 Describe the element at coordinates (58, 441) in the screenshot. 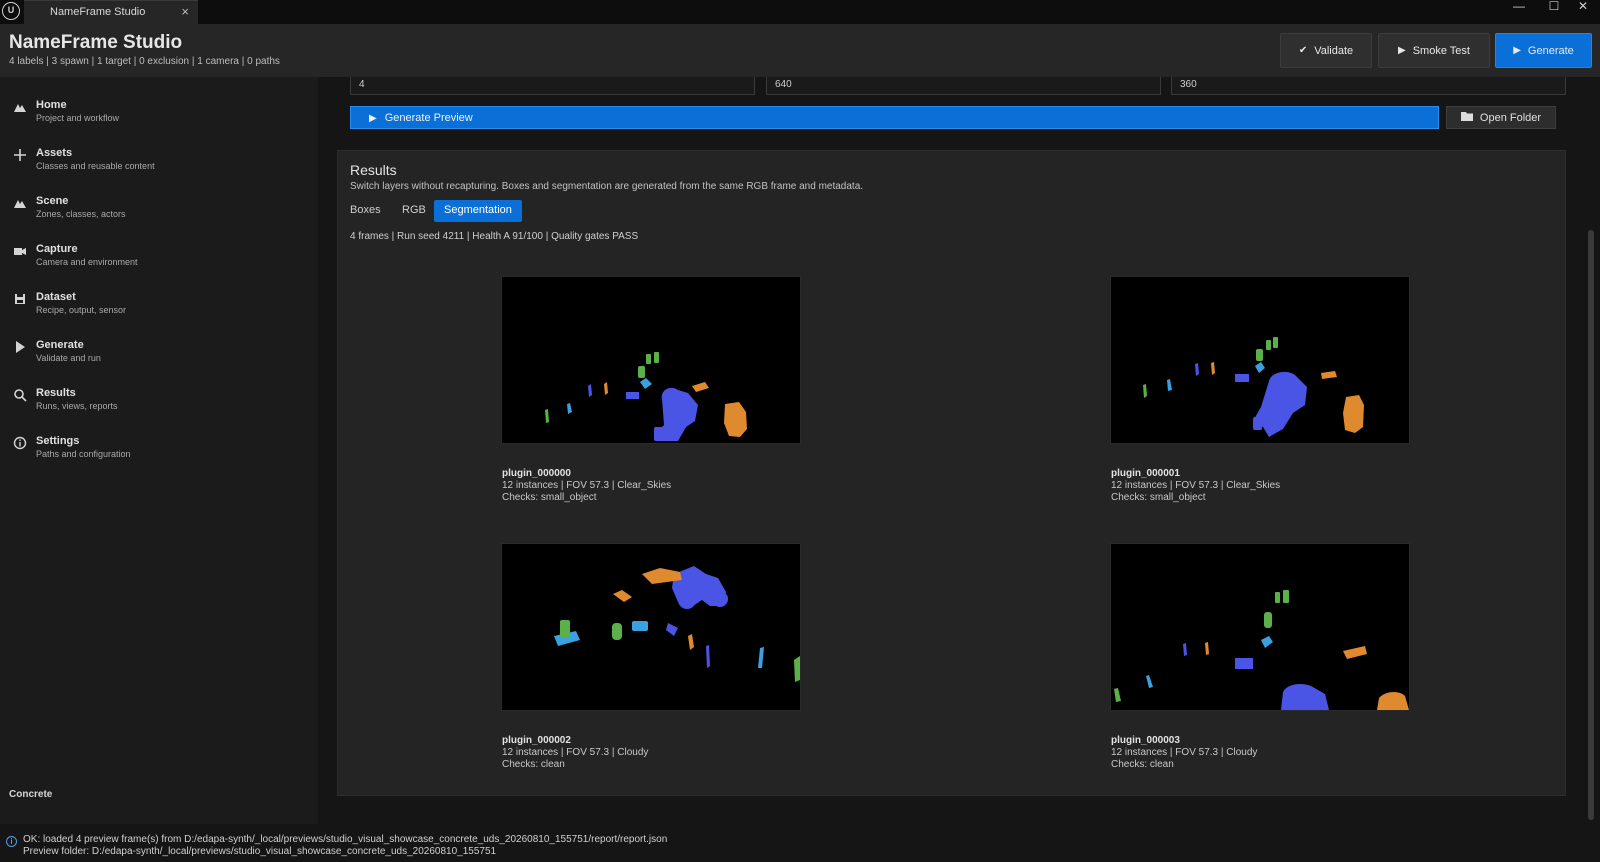

I see `sidebar-item-label: Settings` at that location.